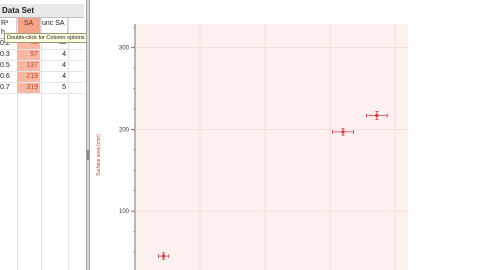 This screenshot has height=270, width=480. What do you see at coordinates (45, 38) in the screenshot?
I see `column-options-tooltip: Double-click for Column options` at bounding box center [45, 38].